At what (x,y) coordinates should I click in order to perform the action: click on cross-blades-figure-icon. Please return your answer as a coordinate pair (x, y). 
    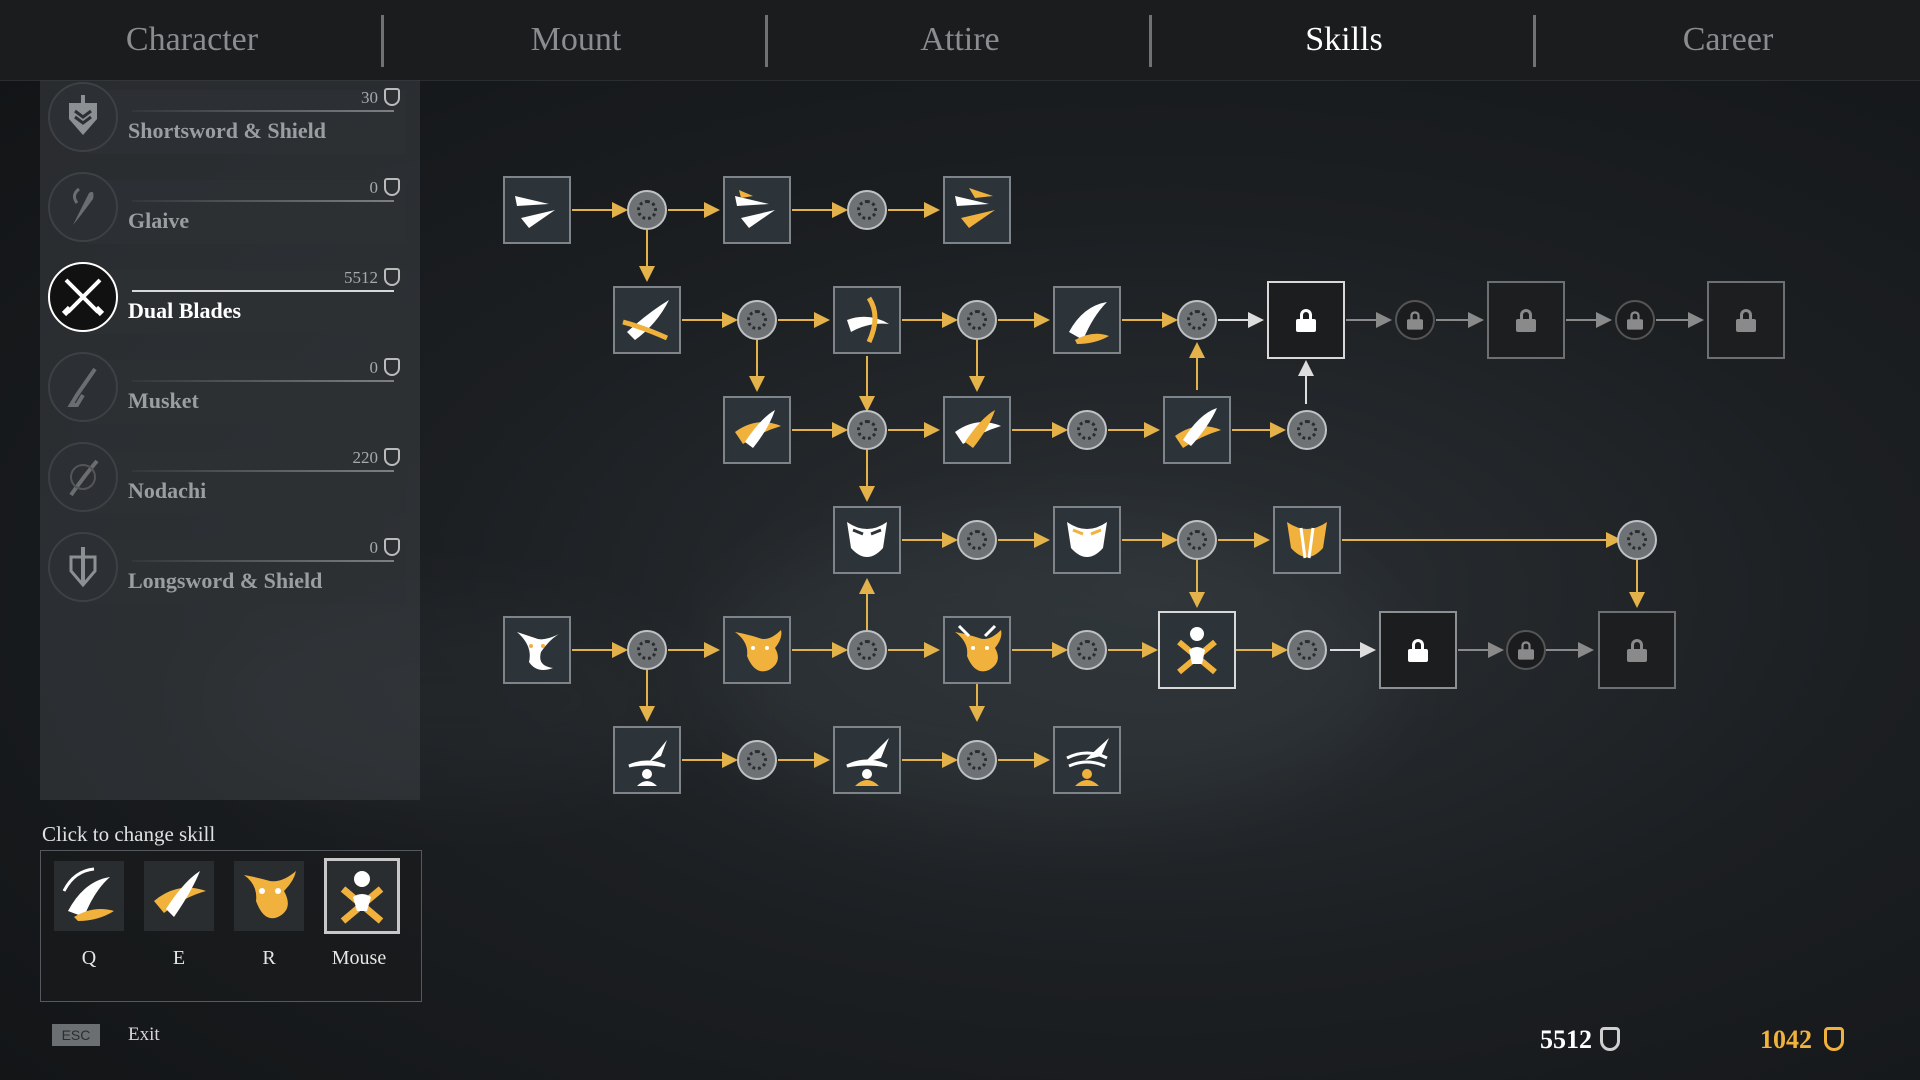
    Looking at the image, I should click on (1197, 651).